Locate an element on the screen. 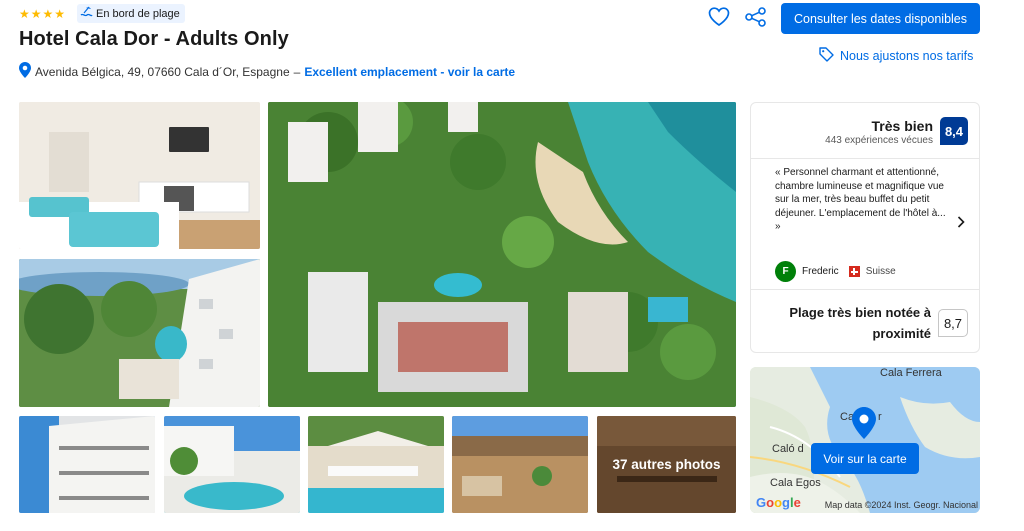  star-rating: ★ ★ ★ ★ is located at coordinates (42, 14).